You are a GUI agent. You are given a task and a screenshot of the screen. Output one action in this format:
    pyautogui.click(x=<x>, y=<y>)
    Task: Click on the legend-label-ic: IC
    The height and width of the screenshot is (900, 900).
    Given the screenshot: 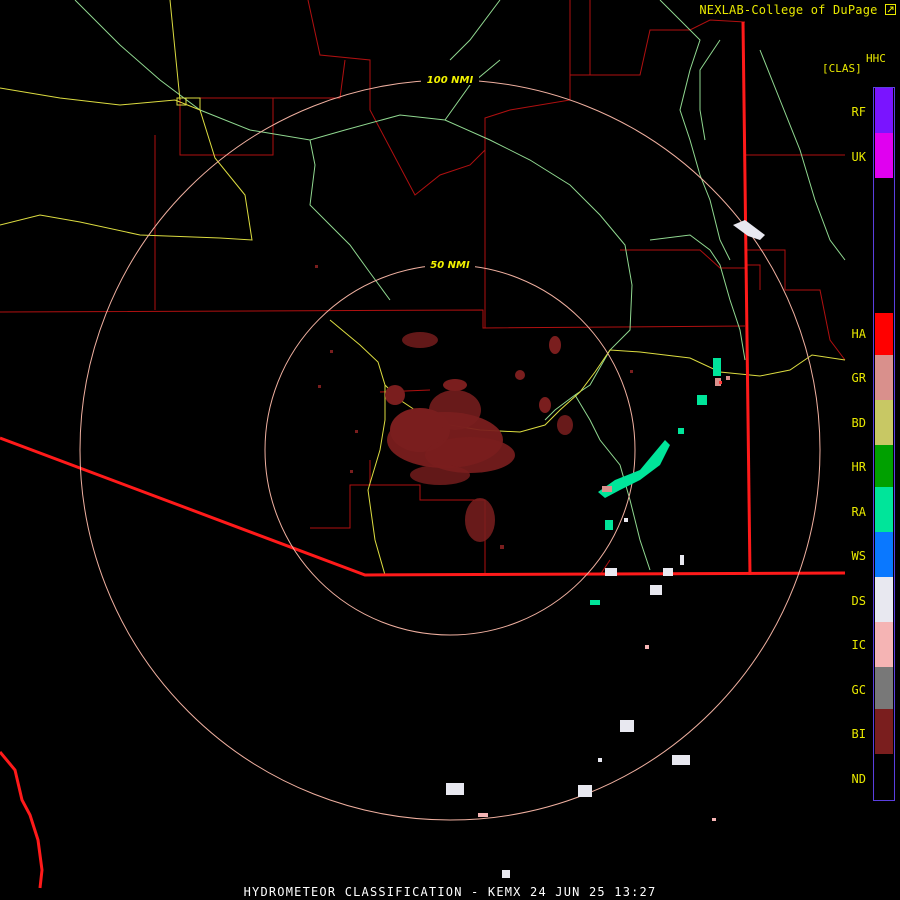 What is the action you would take?
    pyautogui.click(x=858, y=645)
    